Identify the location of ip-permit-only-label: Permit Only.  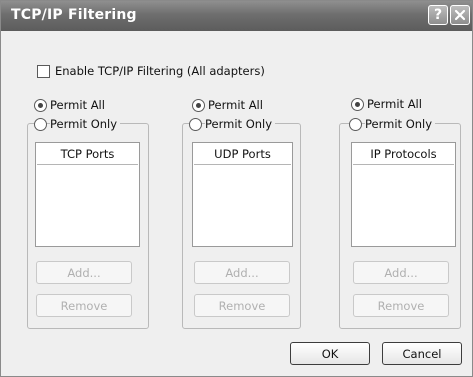
(400, 124).